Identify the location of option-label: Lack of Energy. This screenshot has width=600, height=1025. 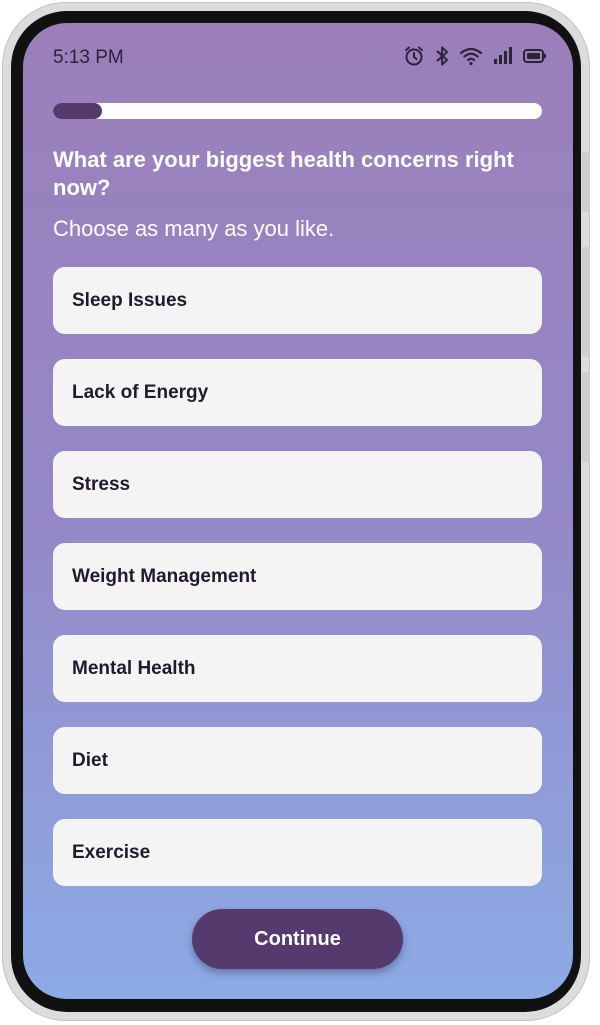
(140, 392).